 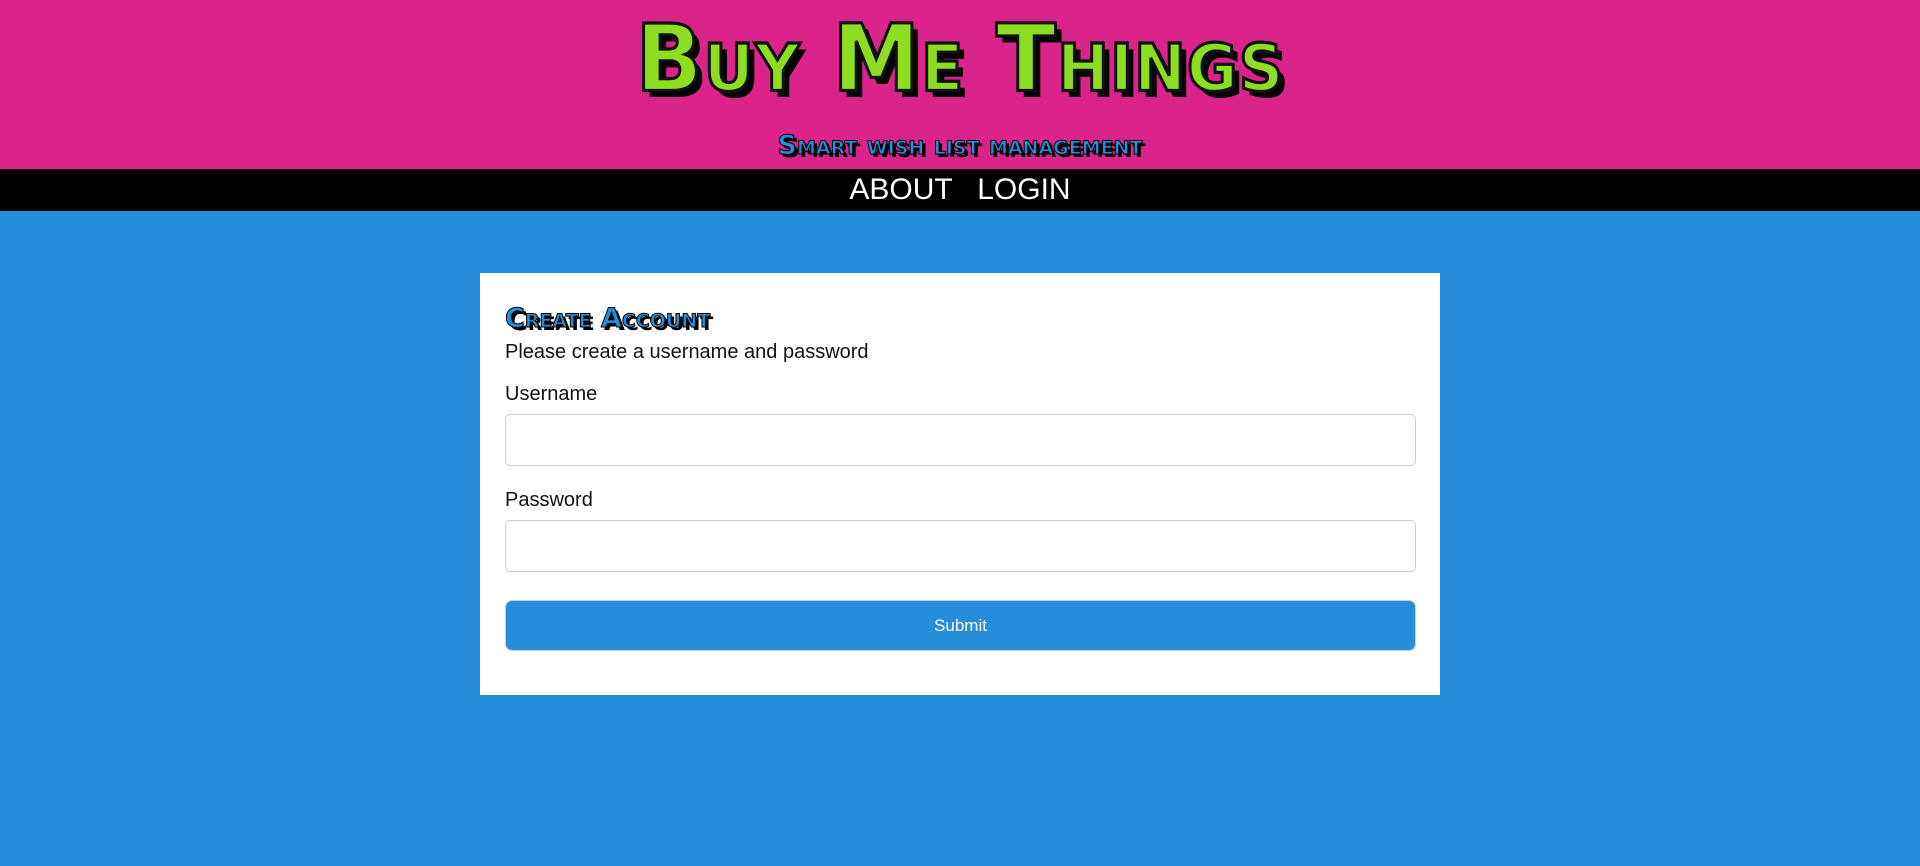 What do you see at coordinates (960, 625) in the screenshot?
I see `submit-button: Submit` at bounding box center [960, 625].